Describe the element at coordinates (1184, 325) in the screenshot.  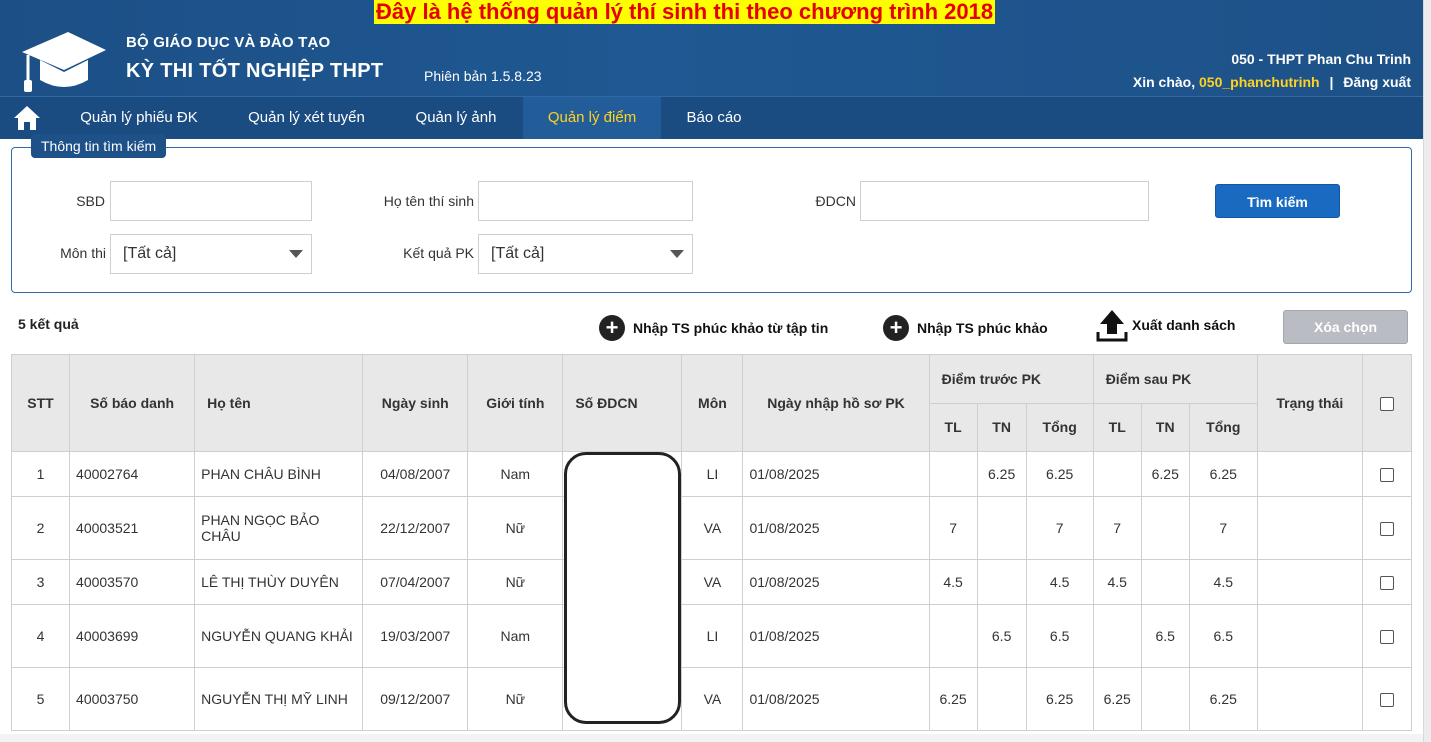
I see `export-list-label: Xuất danh sách` at that location.